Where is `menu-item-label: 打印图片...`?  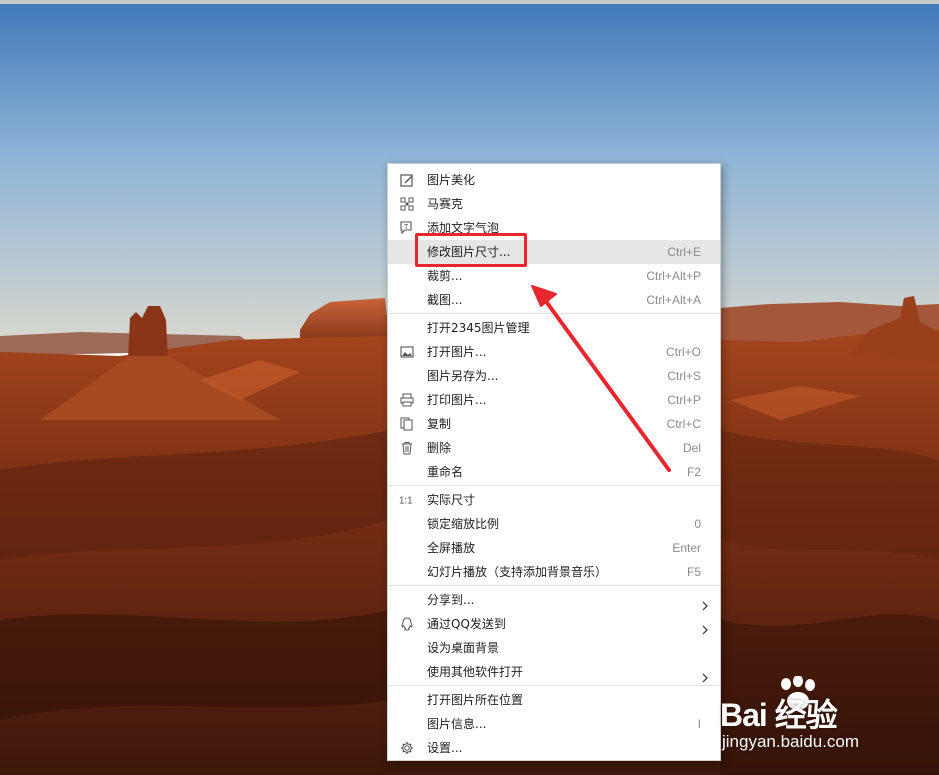 menu-item-label: 打印图片... is located at coordinates (457, 400).